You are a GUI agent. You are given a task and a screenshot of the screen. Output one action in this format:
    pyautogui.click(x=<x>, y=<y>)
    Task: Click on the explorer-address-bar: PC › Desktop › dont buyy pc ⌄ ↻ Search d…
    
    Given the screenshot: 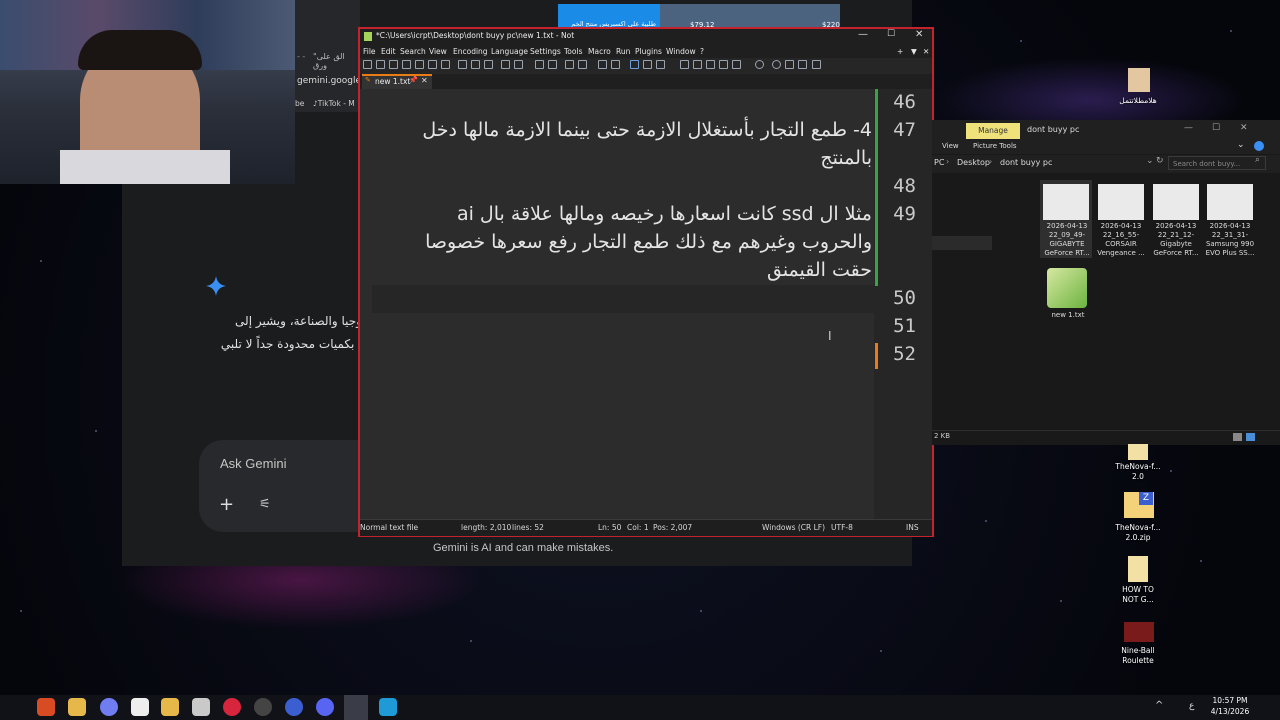 What is the action you would take?
    pyautogui.click(x=1106, y=164)
    